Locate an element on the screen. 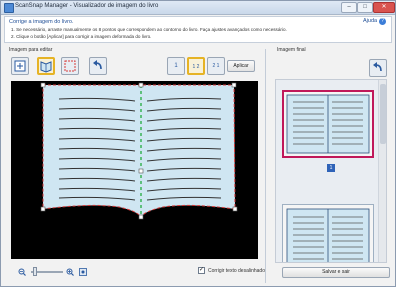 The height and width of the screenshot is (287, 396). select-tool-button is located at coordinates (20, 66).